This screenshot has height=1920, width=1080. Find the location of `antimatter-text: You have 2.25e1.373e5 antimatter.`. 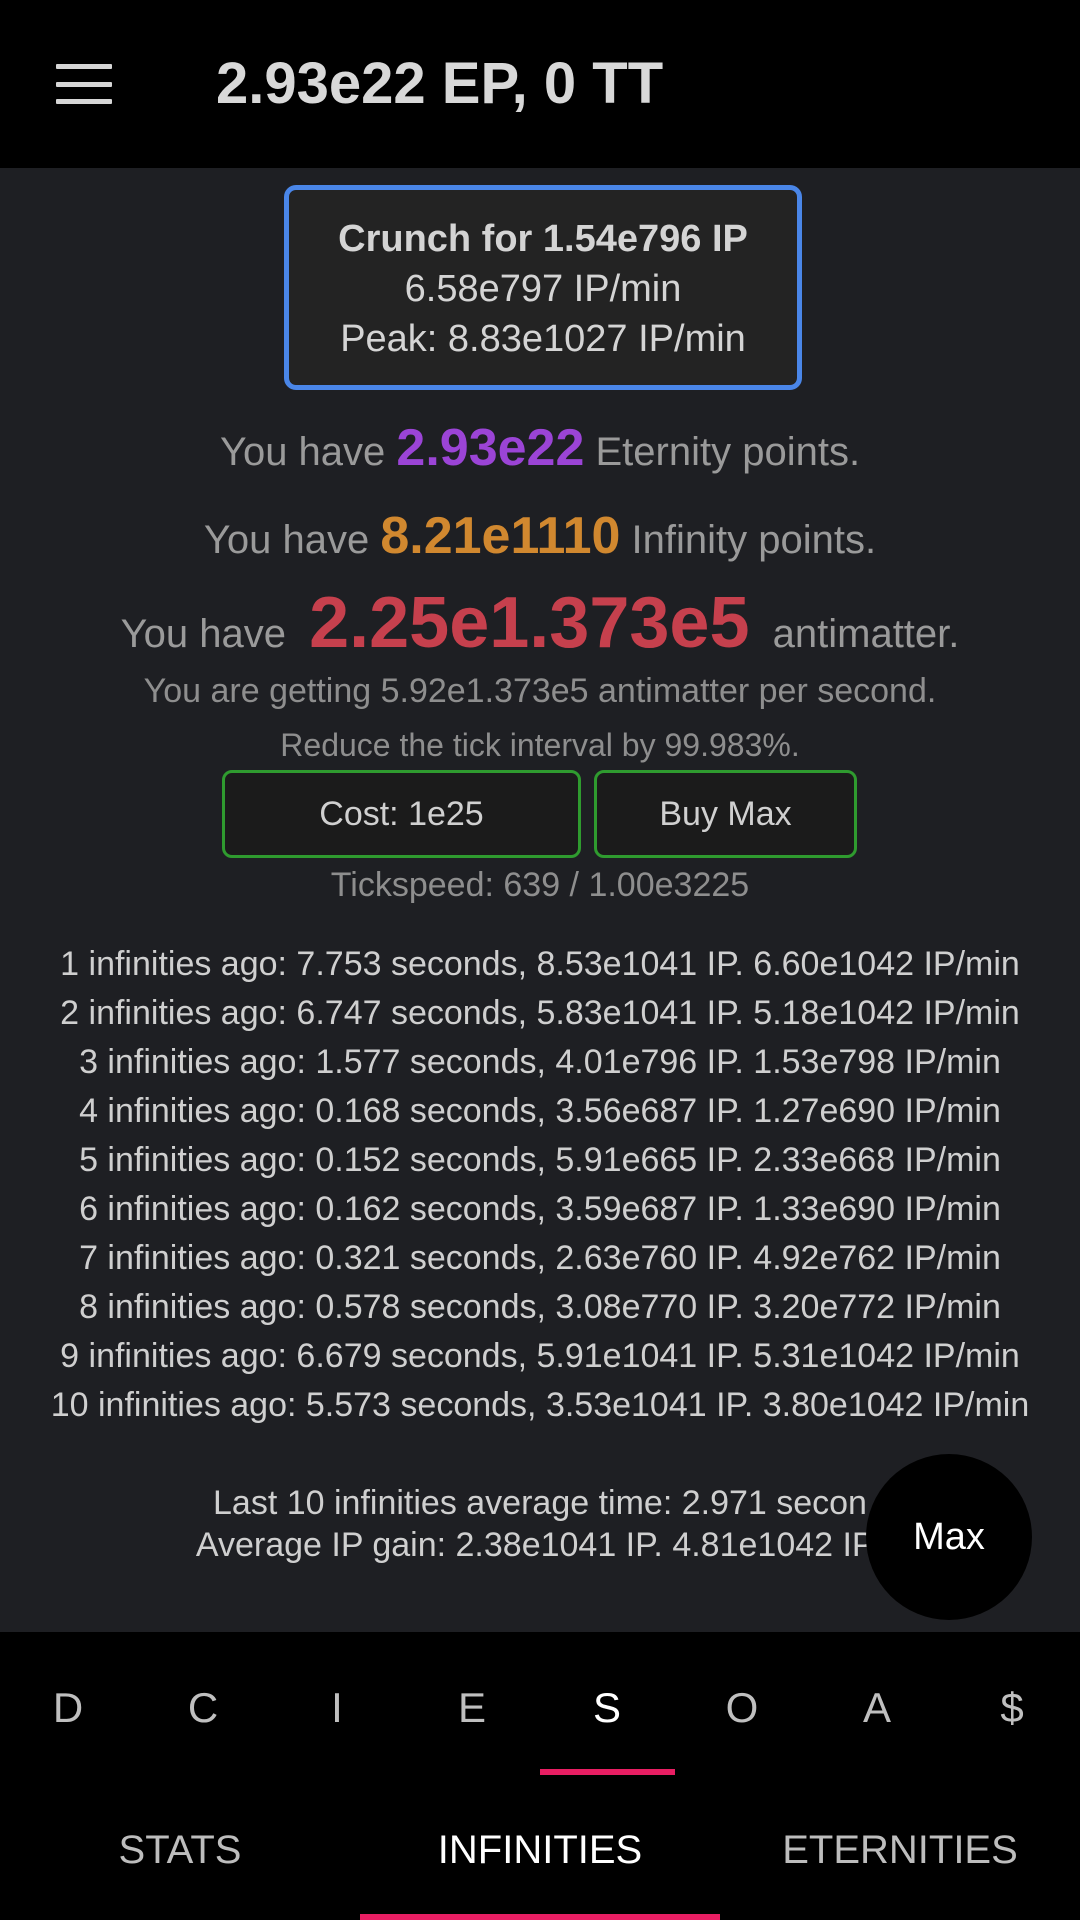

antimatter-text: You have 2.25e1.373e5 antimatter. is located at coordinates (540, 623).